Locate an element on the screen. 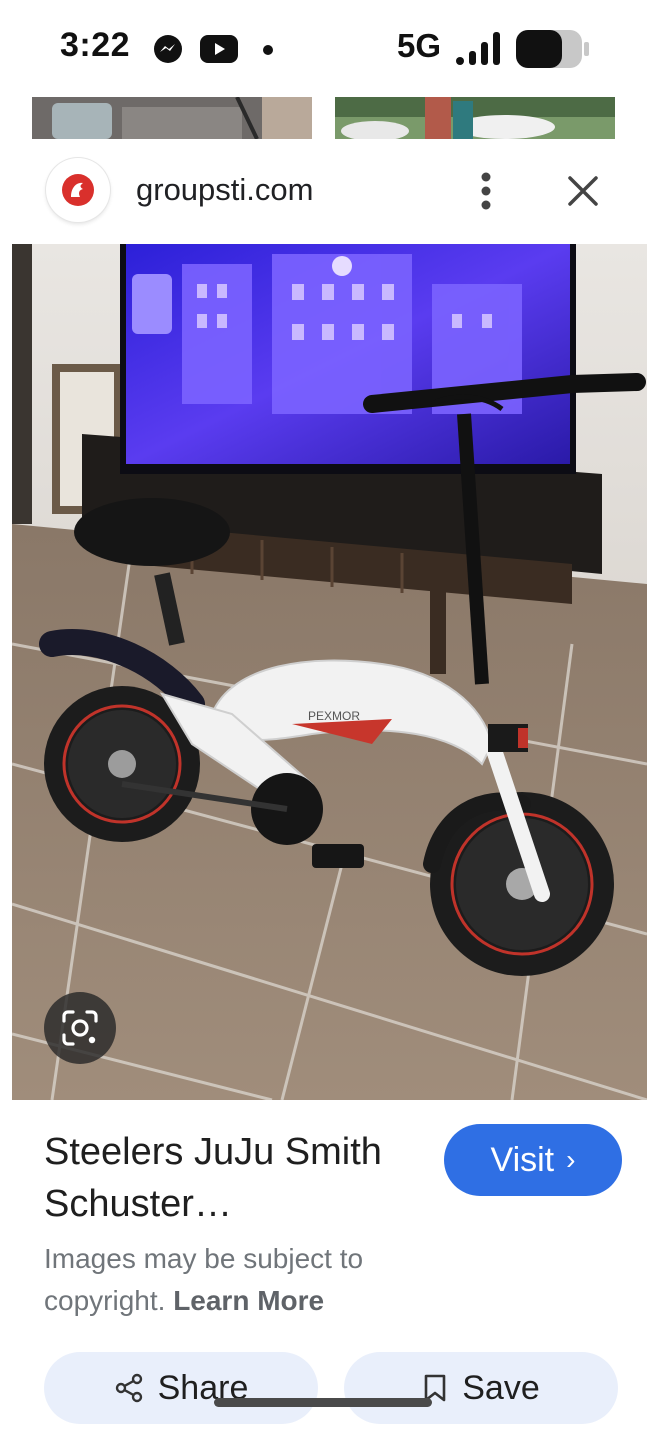 Image resolution: width=647 pixels, height=1440 pixels. learn-more-link: Learn More is located at coordinates (248, 1300).